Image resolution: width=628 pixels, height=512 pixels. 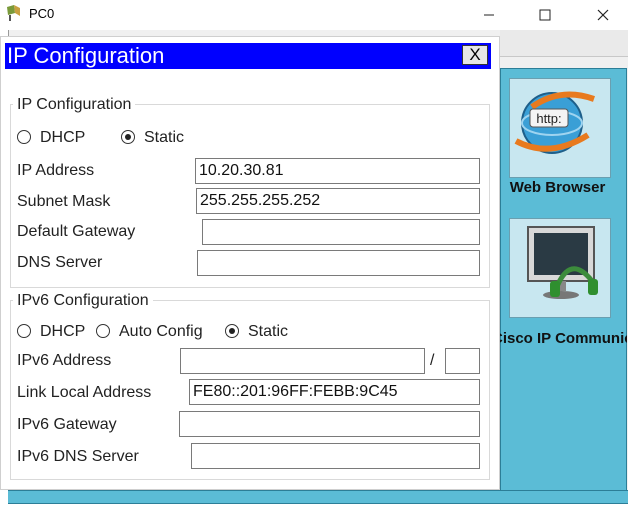 What do you see at coordinates (76, 231) in the screenshot?
I see `default-gateway-label: Default Gateway` at bounding box center [76, 231].